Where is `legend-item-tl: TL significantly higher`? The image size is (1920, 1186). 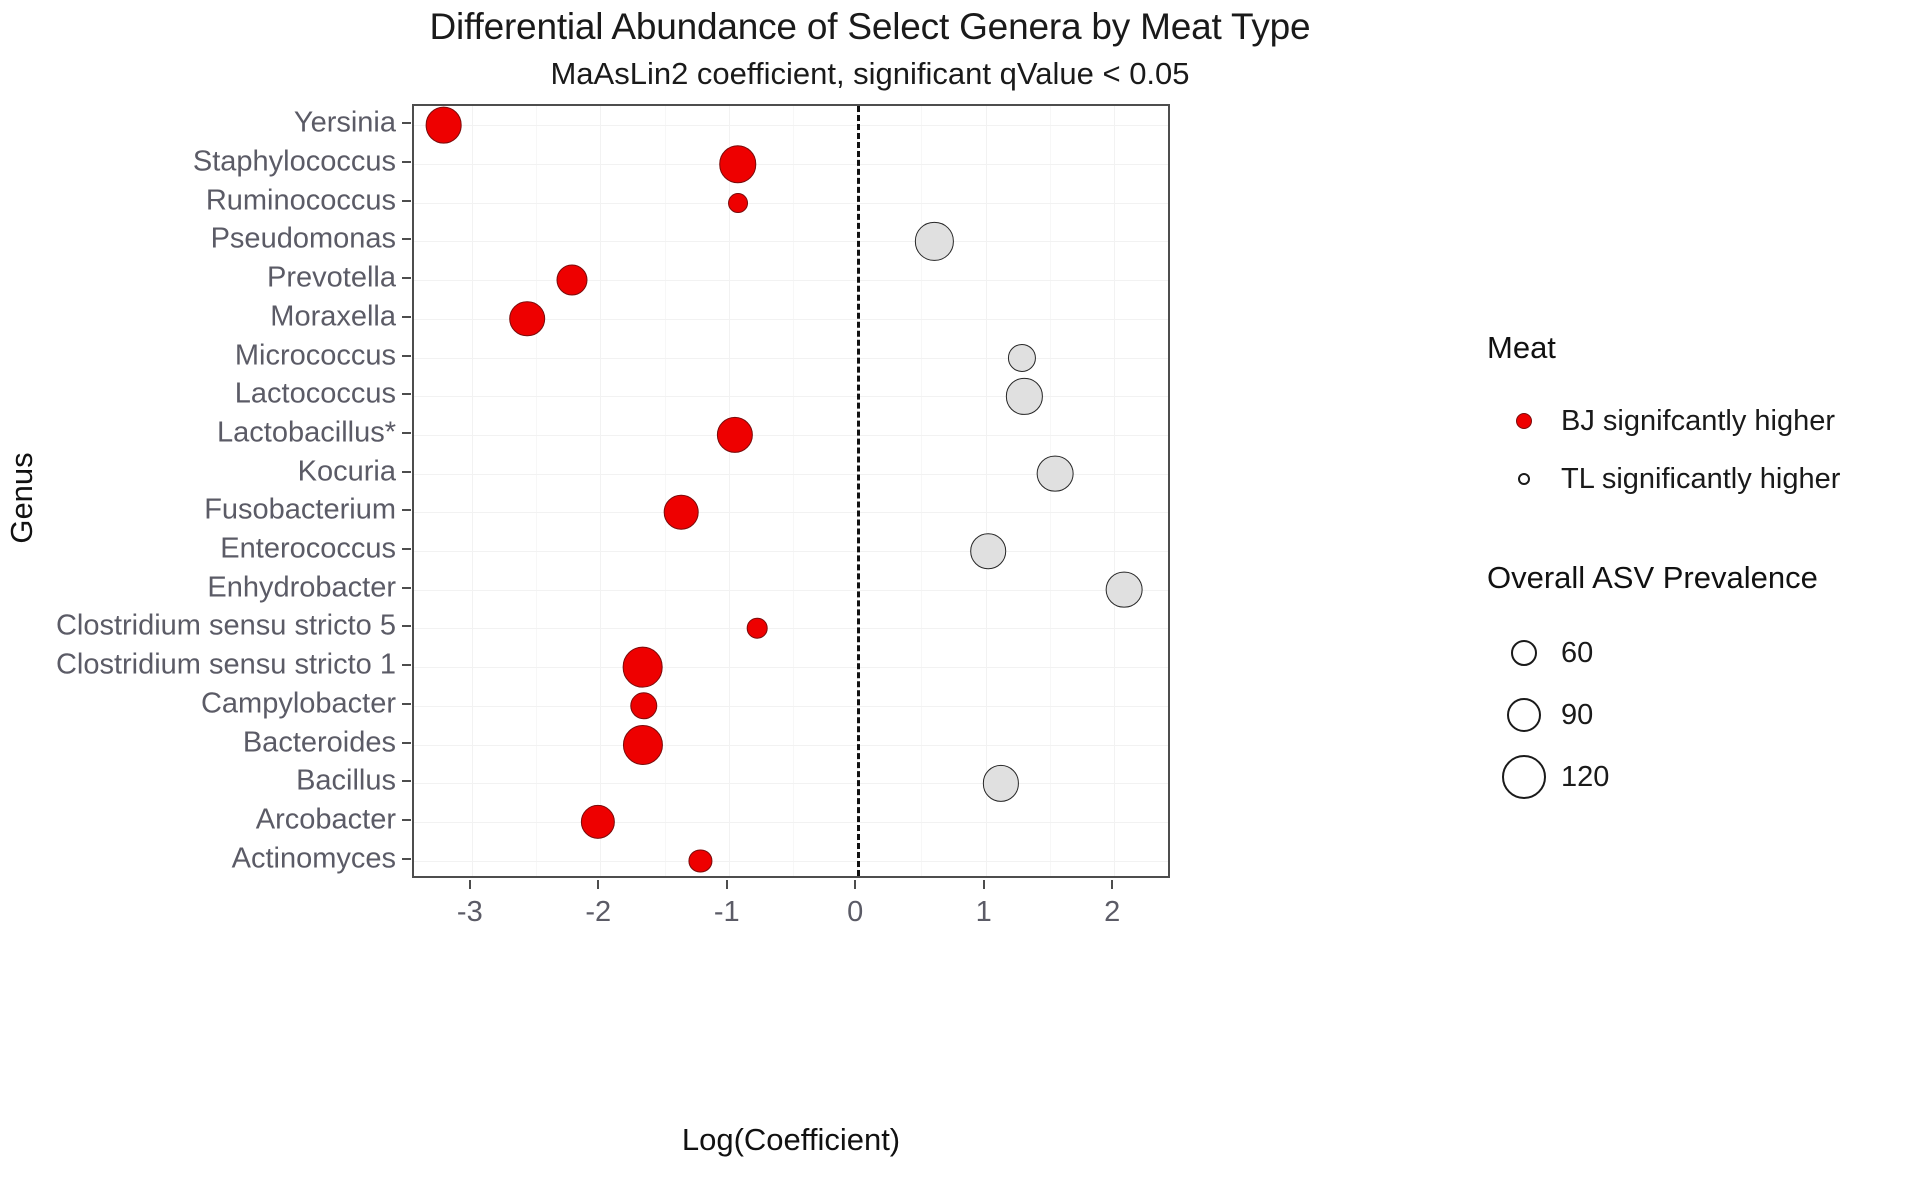
legend-item-tl: TL significantly higher is located at coordinates (1702, 479).